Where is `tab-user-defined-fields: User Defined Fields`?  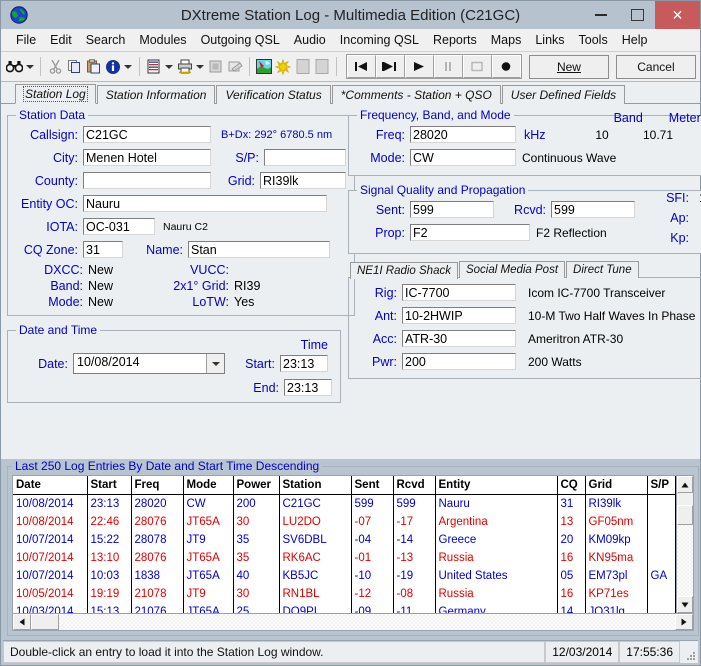
tab-user-defined-fields: User Defined Fields is located at coordinates (563, 94).